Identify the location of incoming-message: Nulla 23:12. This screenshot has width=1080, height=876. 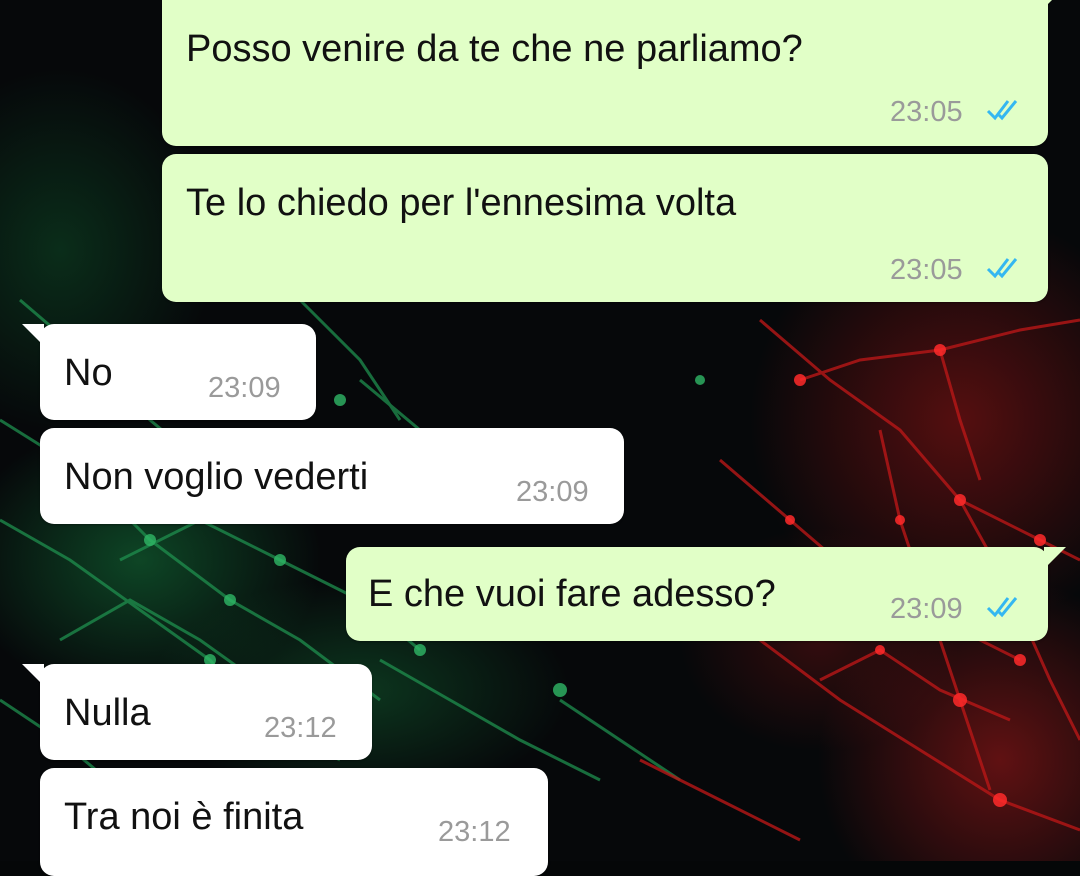
(197, 712).